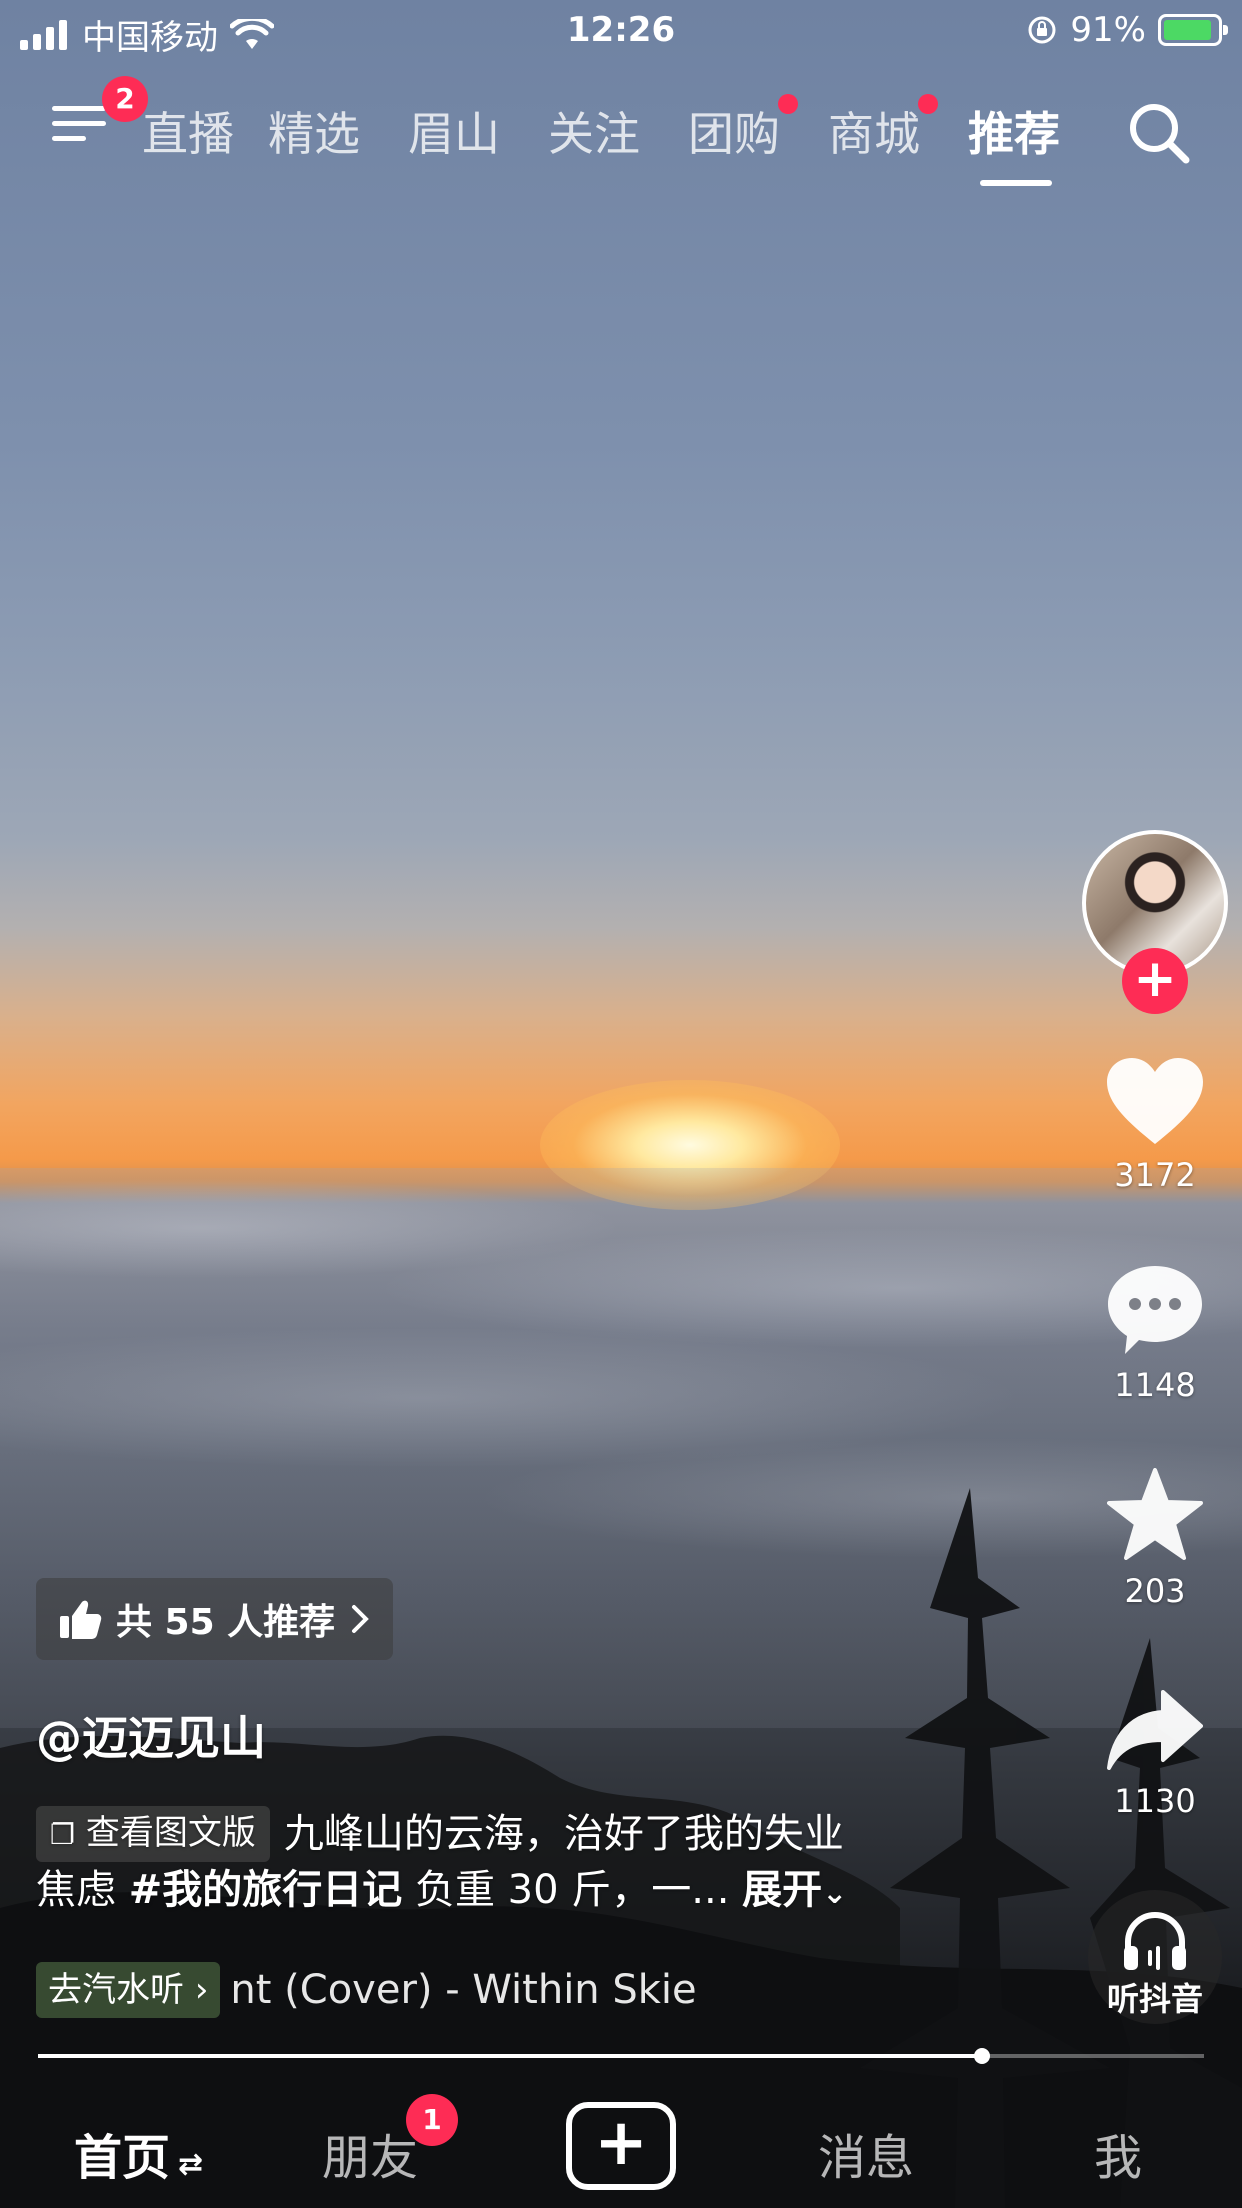  What do you see at coordinates (835, 1893) in the screenshot?
I see `chevron-down-icon: ⌄` at bounding box center [835, 1893].